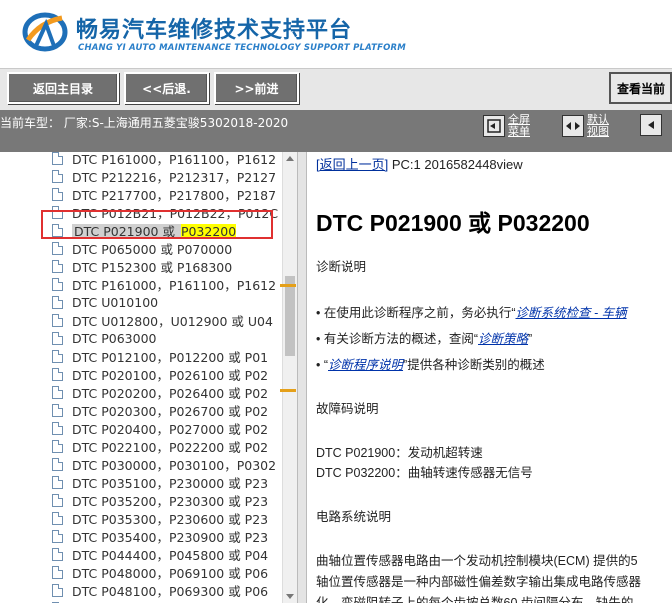 The height and width of the screenshot is (603, 672). I want to click on fullscreen-icon, so click(494, 126).